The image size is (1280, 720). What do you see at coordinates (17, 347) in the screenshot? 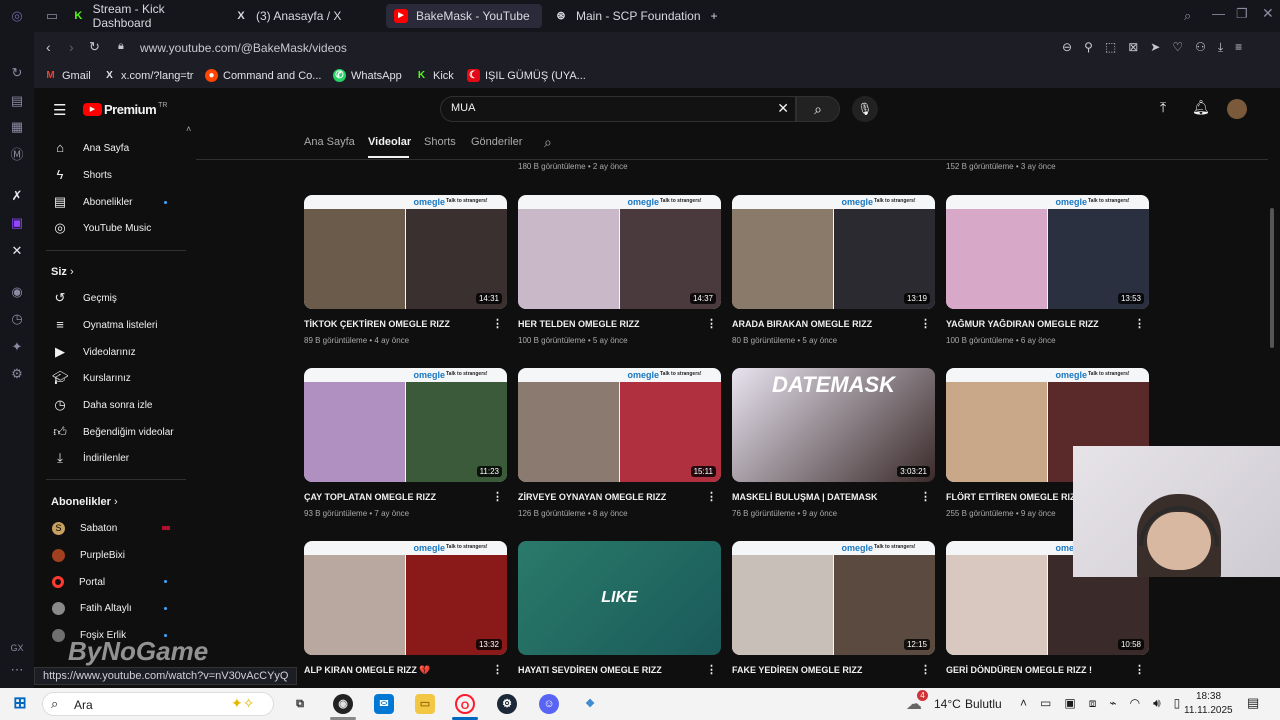
I see `extensions-icon: ✦` at bounding box center [17, 347].